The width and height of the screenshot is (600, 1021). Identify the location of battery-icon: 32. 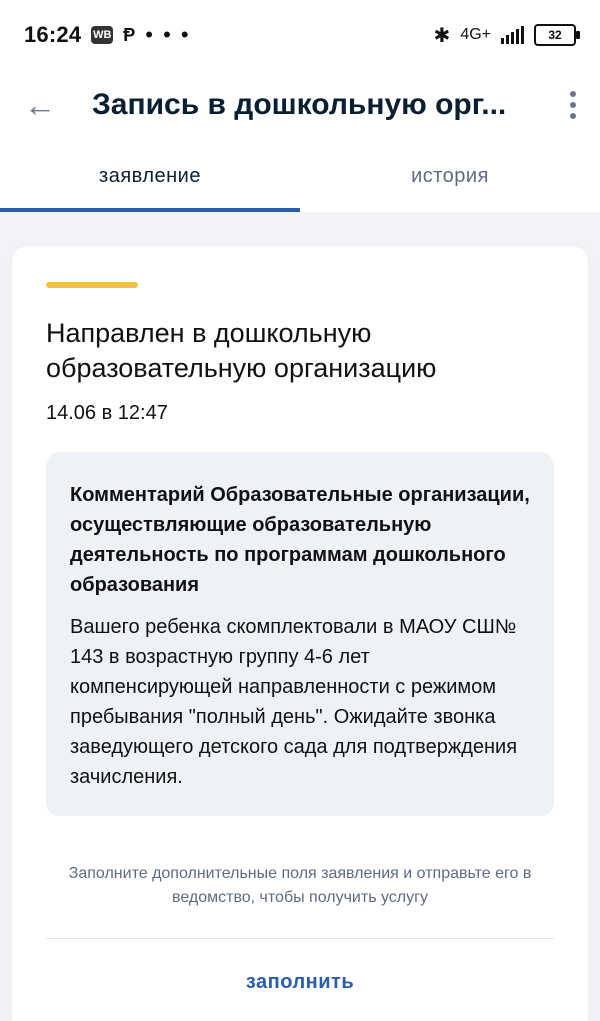
(557, 35).